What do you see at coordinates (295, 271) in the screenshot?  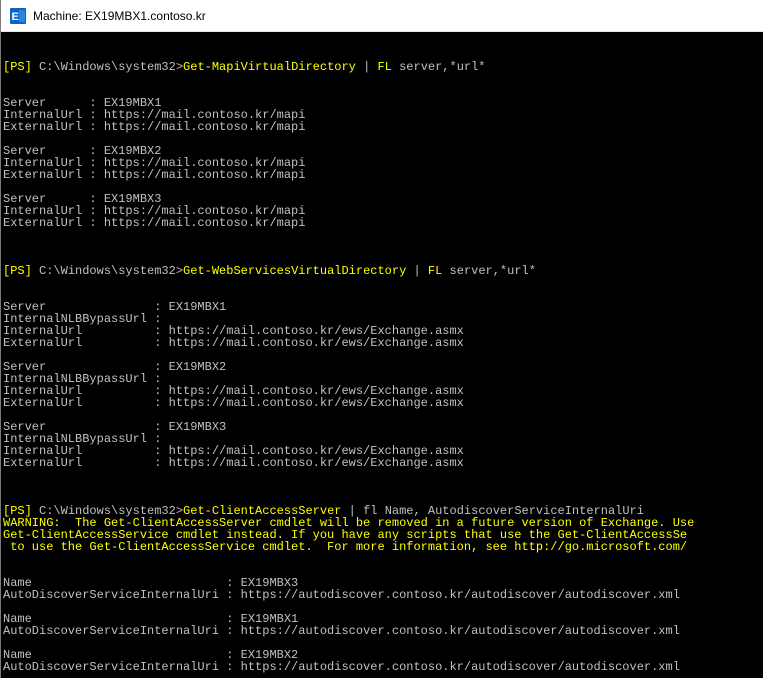 I see `cmdlet-name: Get-WebServicesVirtualDirectory` at bounding box center [295, 271].